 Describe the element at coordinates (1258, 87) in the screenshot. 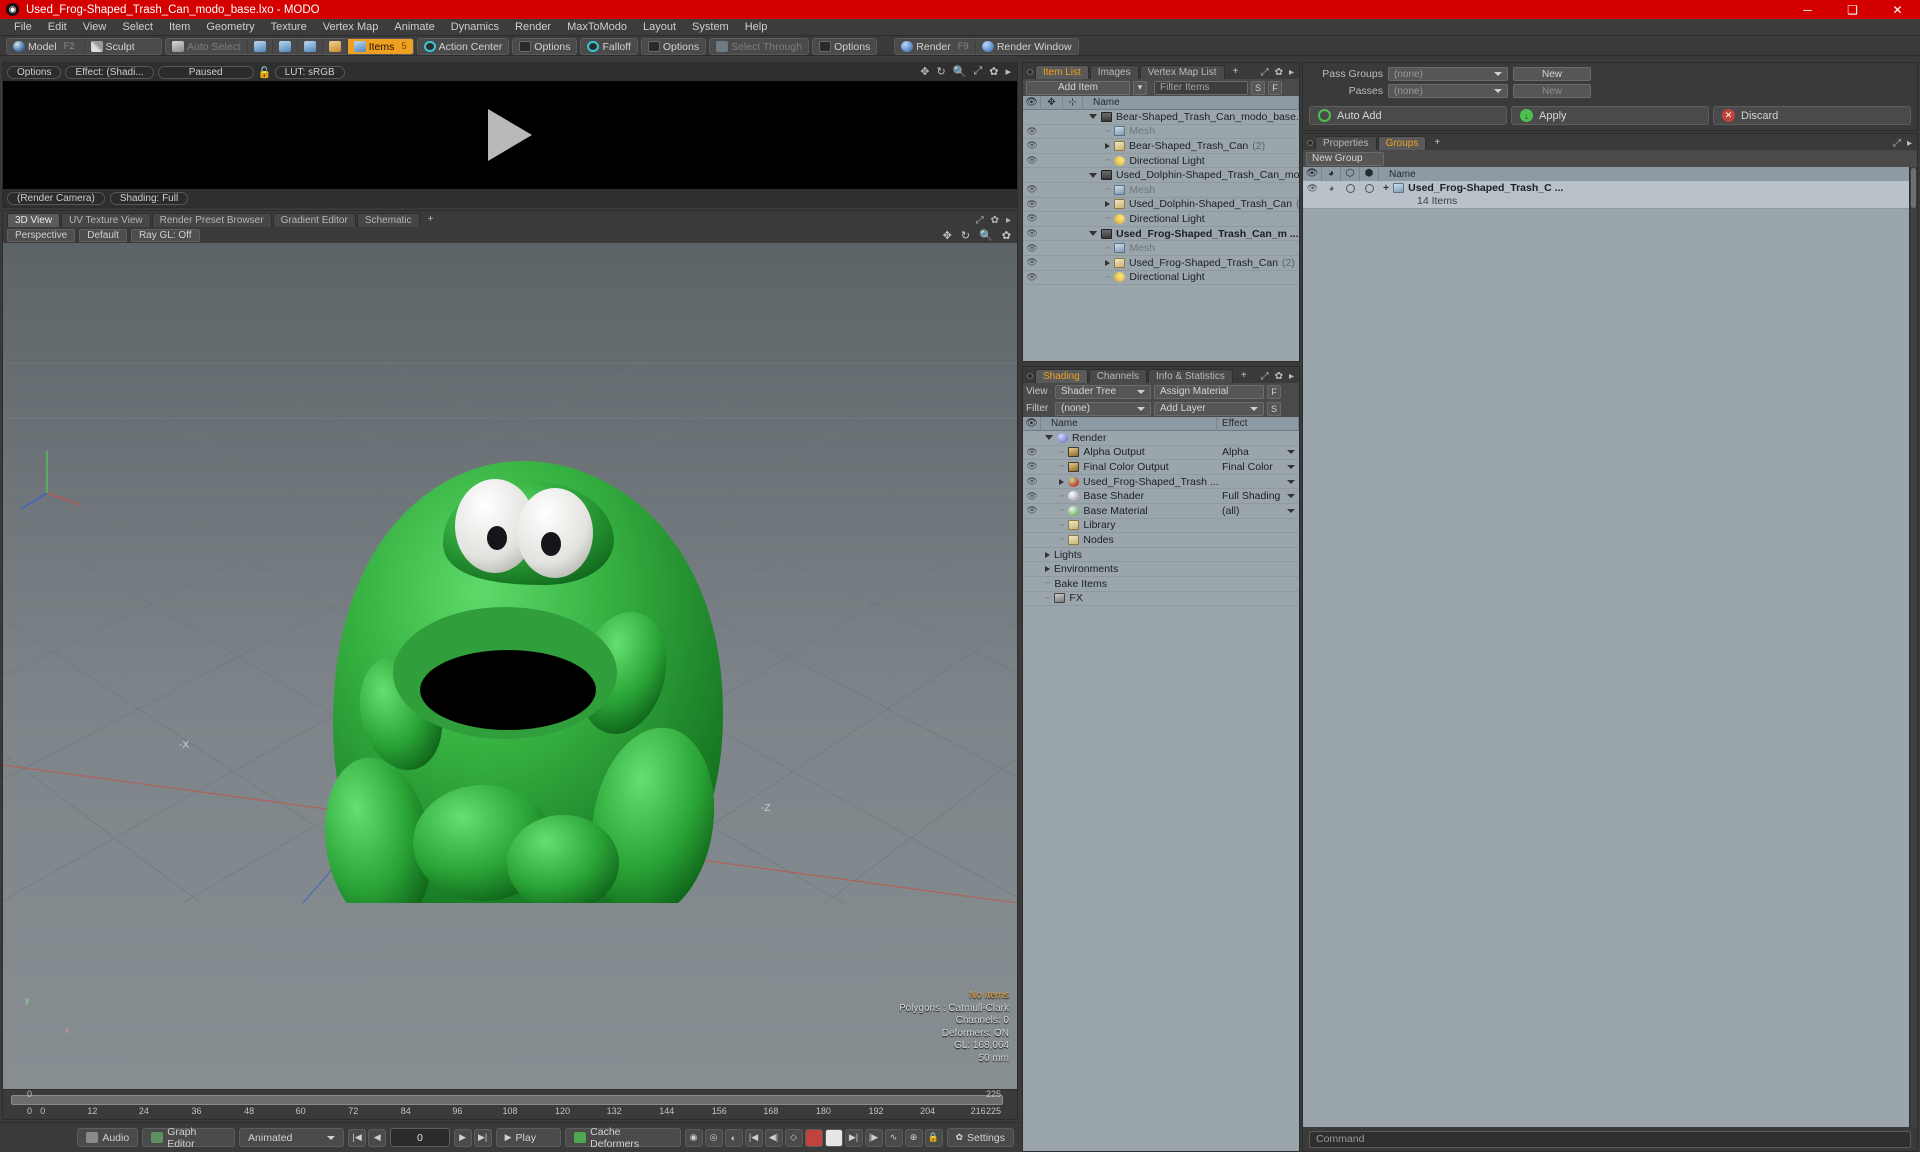

I see `filter-s-button: S` at that location.